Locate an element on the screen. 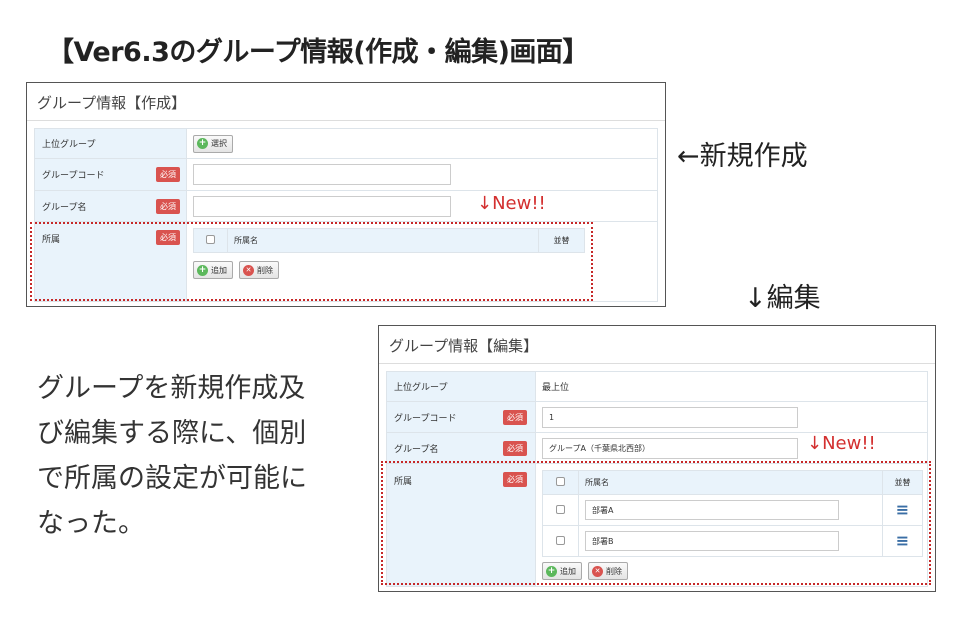 The width and height of the screenshot is (960, 636). edit-note: ↓編集 is located at coordinates (782, 298).